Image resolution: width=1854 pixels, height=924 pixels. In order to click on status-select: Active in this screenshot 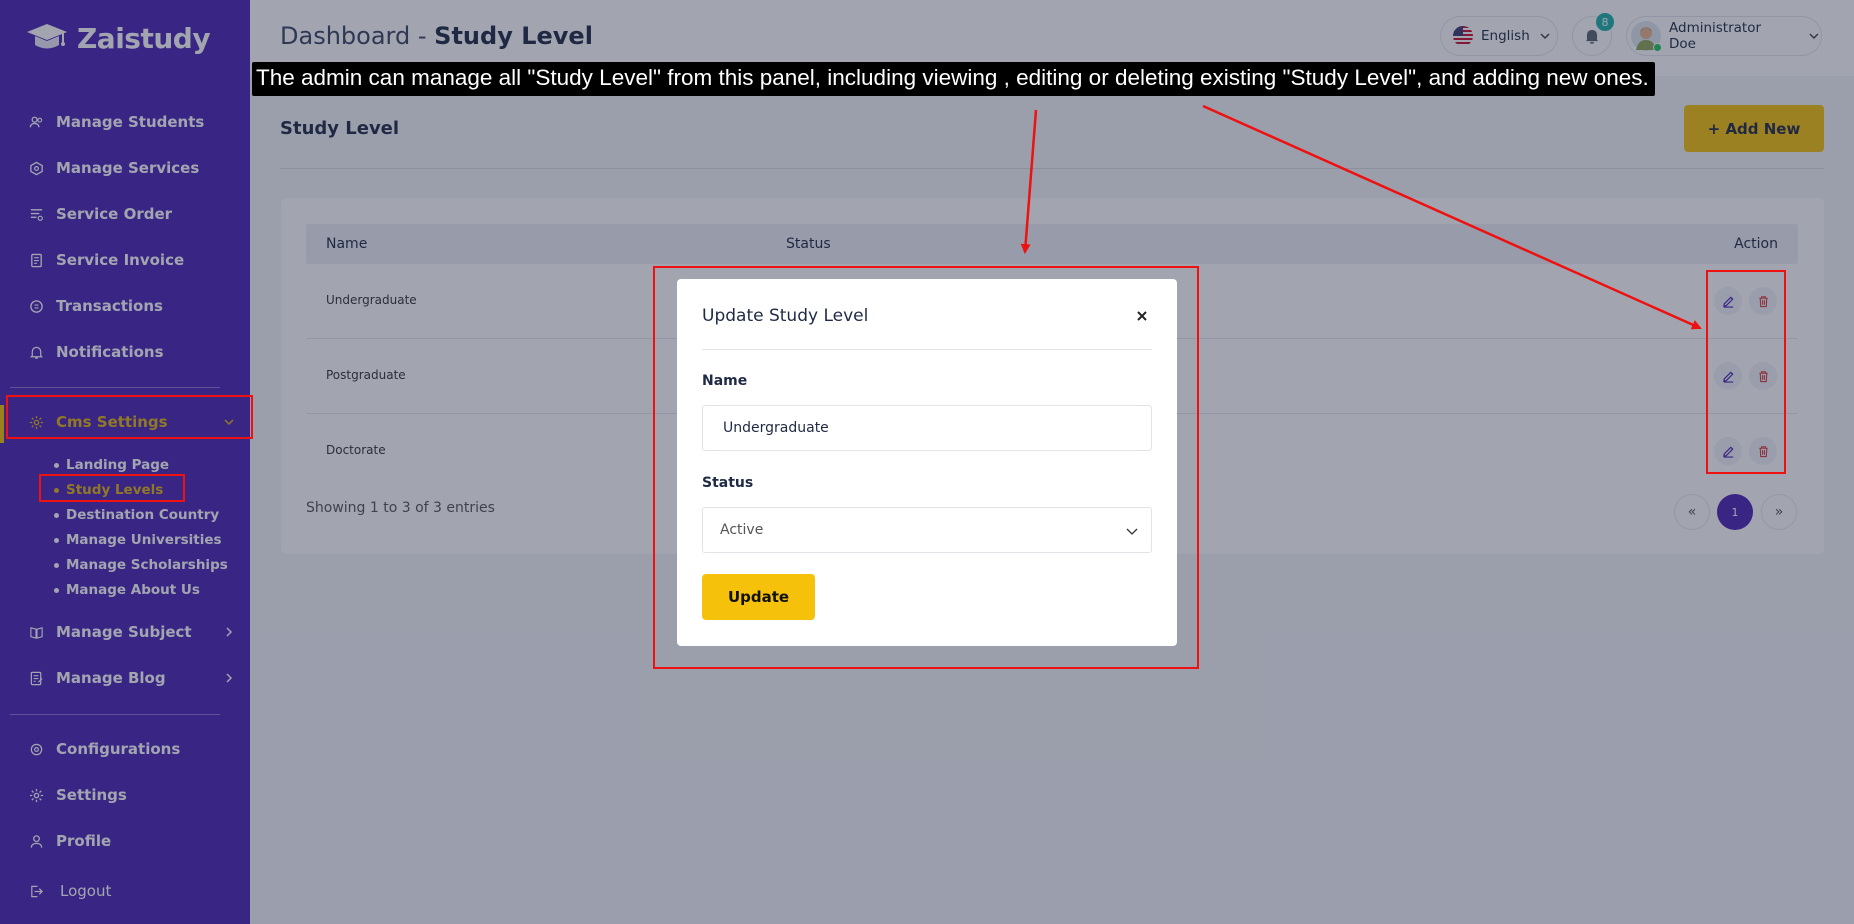, I will do `click(927, 530)`.